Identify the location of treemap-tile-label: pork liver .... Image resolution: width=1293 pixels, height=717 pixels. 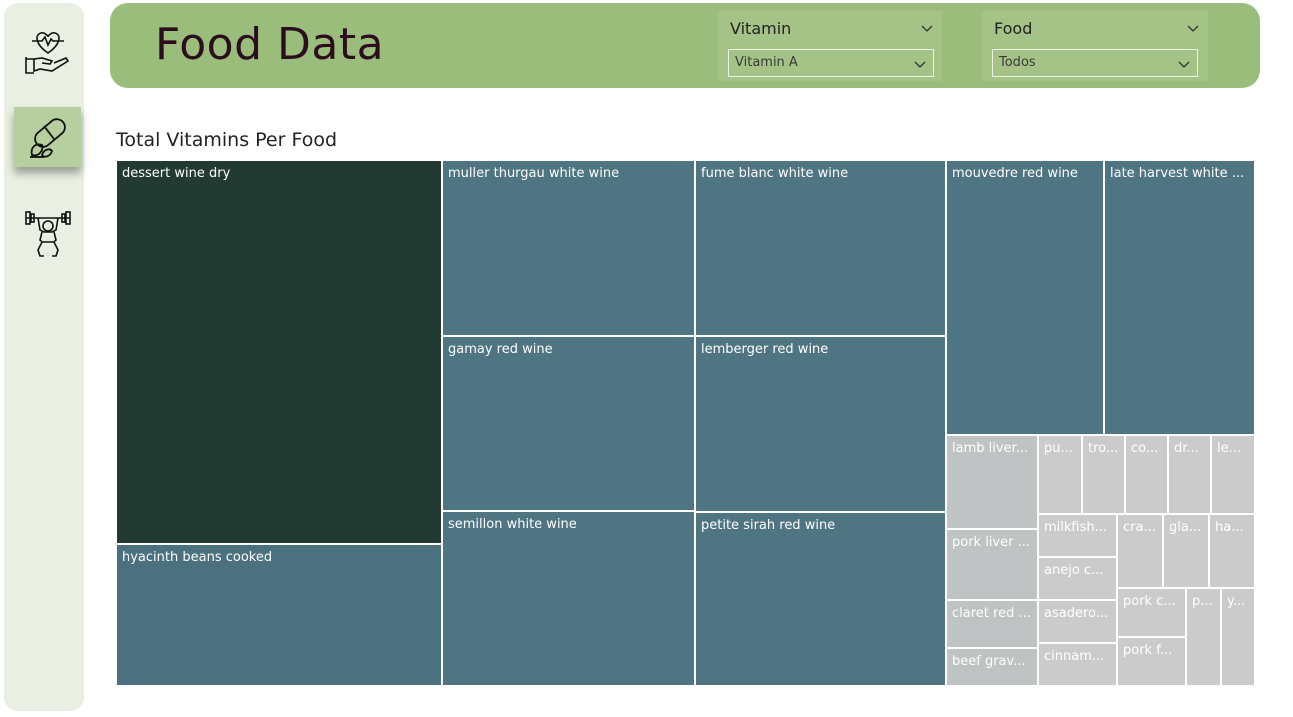
(991, 542).